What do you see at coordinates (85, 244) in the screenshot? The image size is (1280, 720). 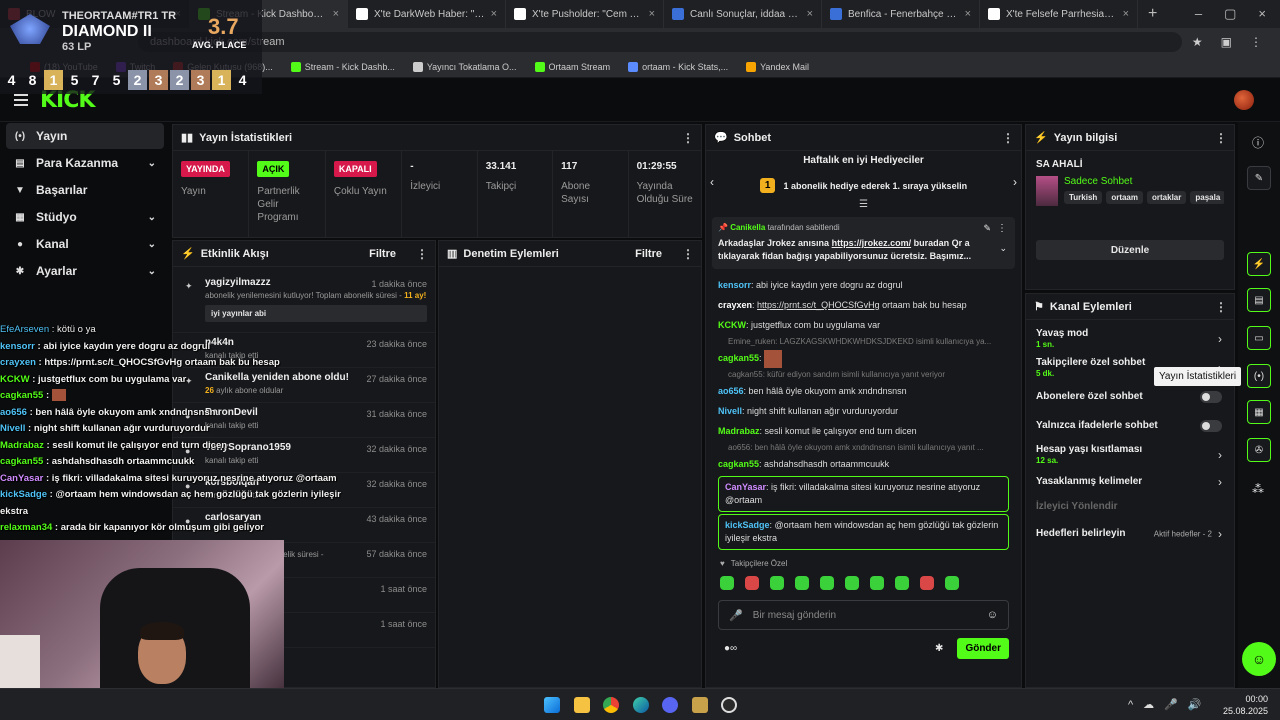 I see `sidebar-item-kanal: ● Kanal ⌄` at bounding box center [85, 244].